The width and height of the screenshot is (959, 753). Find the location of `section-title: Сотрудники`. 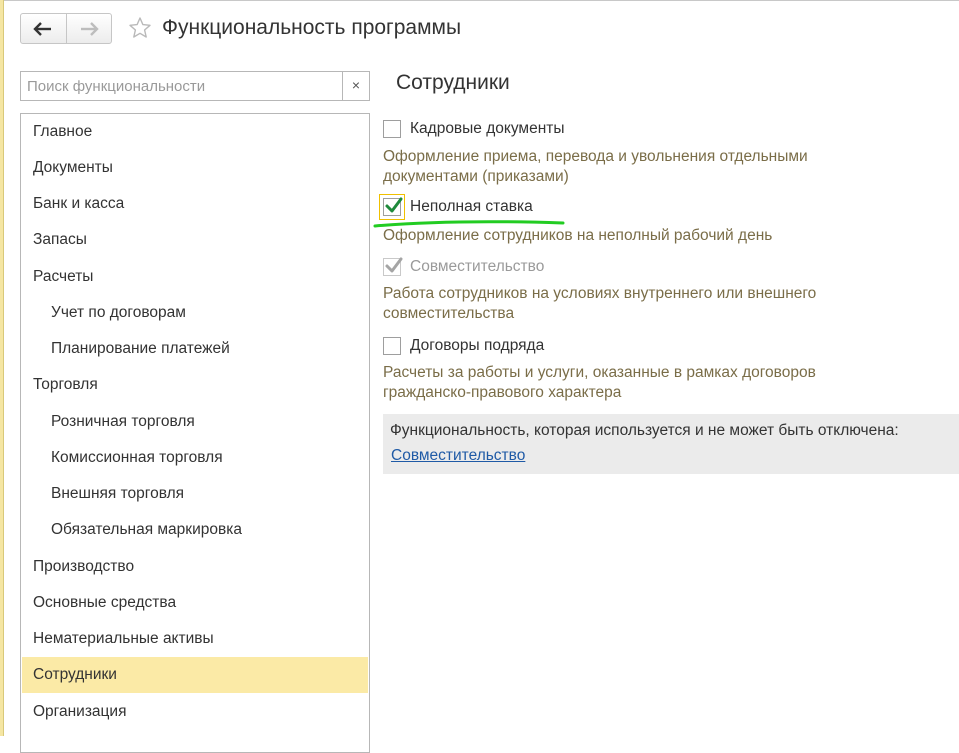

section-title: Сотрудники is located at coordinates (453, 82).